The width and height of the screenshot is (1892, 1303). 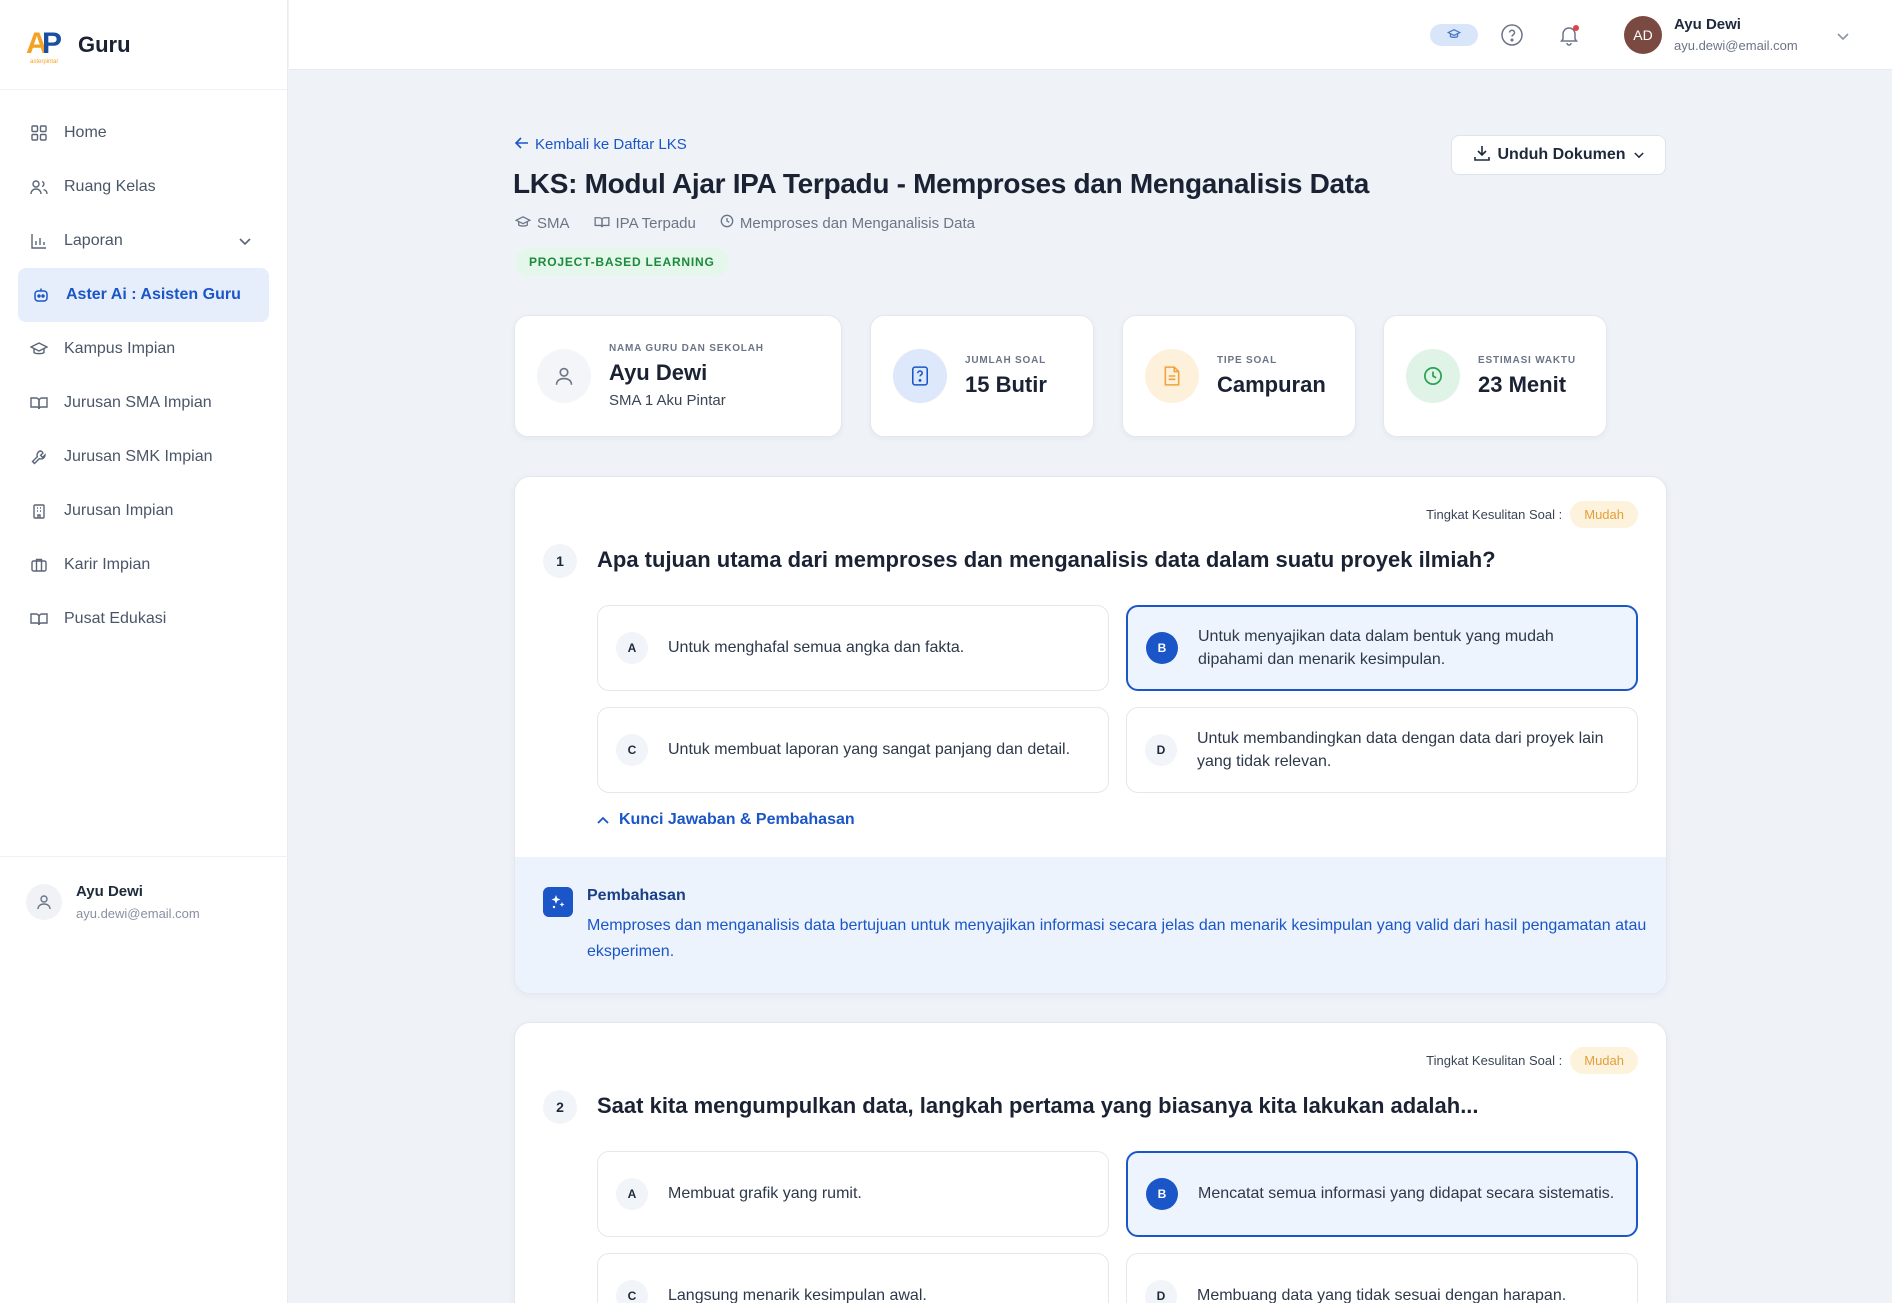 I want to click on sidebar-item-jurusan-impian: Jurusan Impian, so click(x=143, y=511).